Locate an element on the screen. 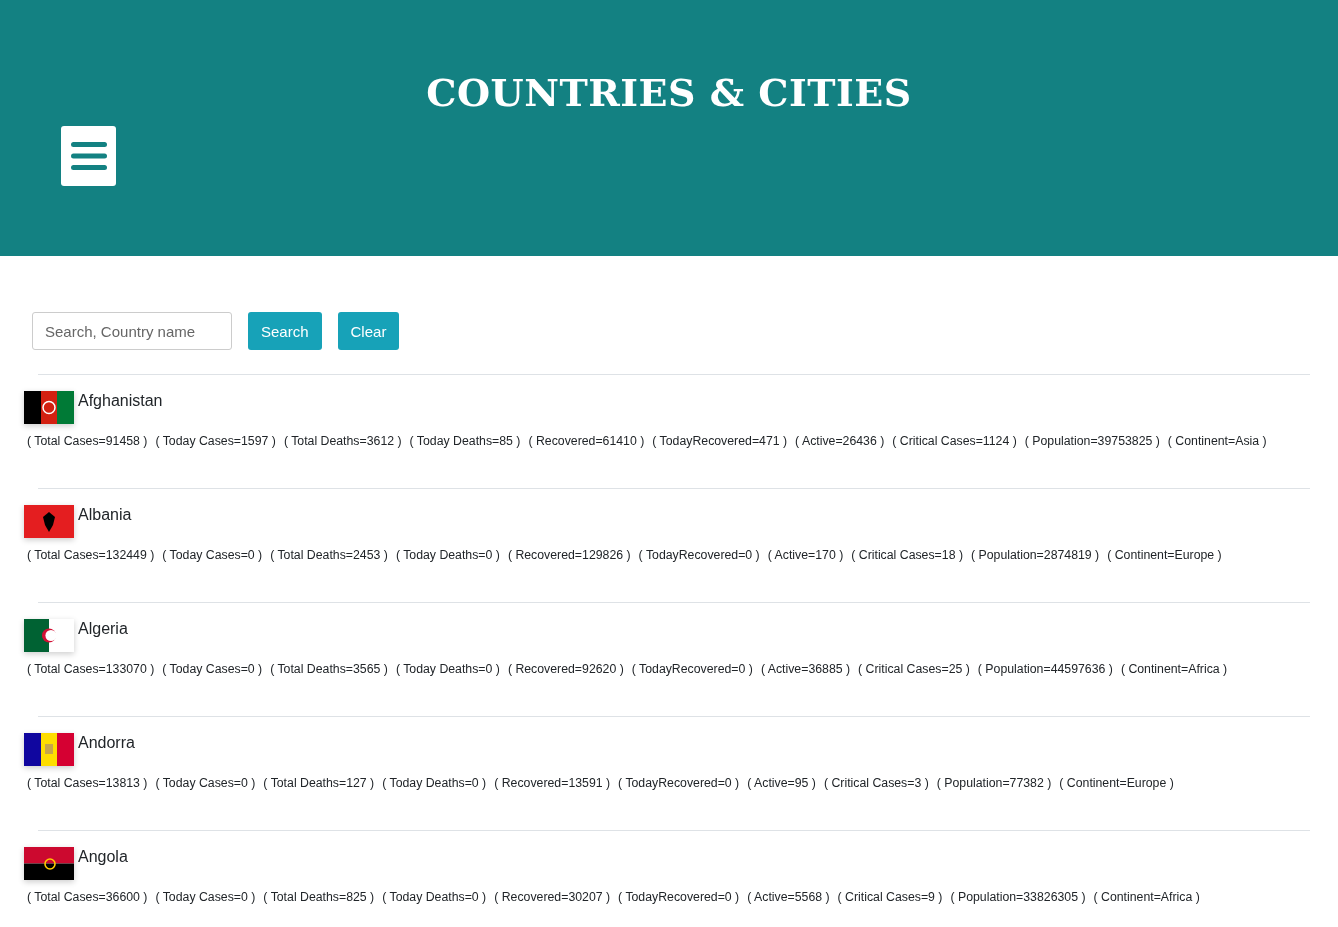 The image size is (1338, 927). search-field: Search, Country name is located at coordinates (132, 331).